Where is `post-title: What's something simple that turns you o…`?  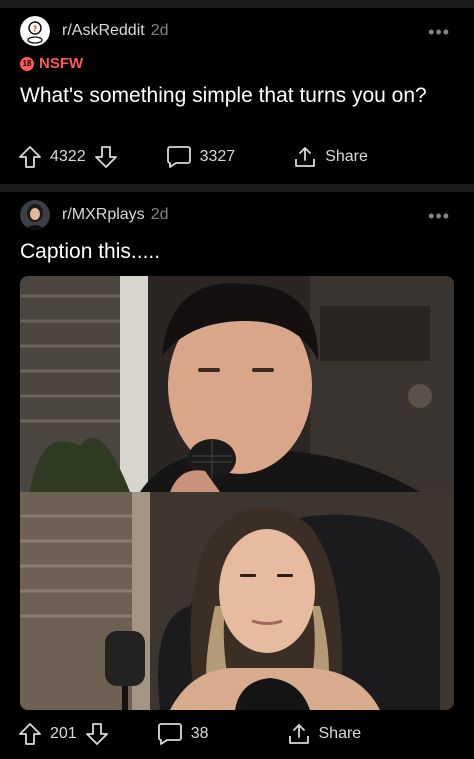 post-title: What's something simple that turns you o… is located at coordinates (235, 95).